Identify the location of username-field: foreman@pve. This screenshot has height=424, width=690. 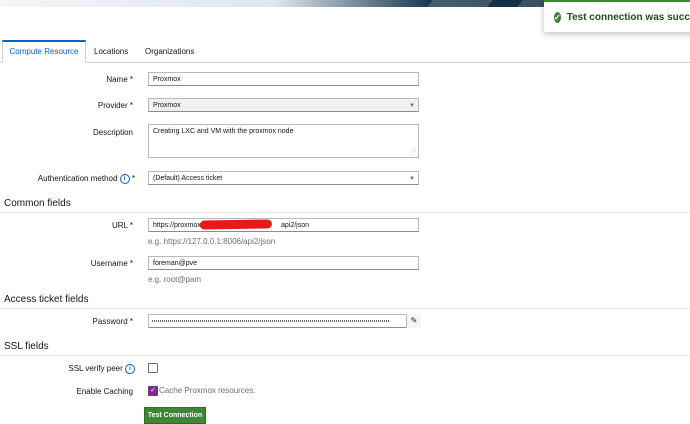
(283, 263).